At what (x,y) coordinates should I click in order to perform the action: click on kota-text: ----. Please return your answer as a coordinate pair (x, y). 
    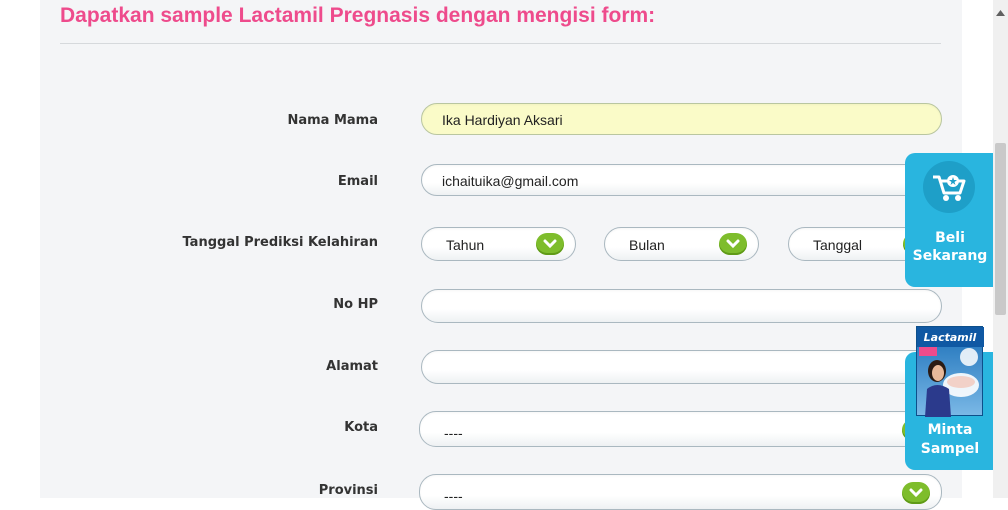
    Looking at the image, I should click on (453, 433).